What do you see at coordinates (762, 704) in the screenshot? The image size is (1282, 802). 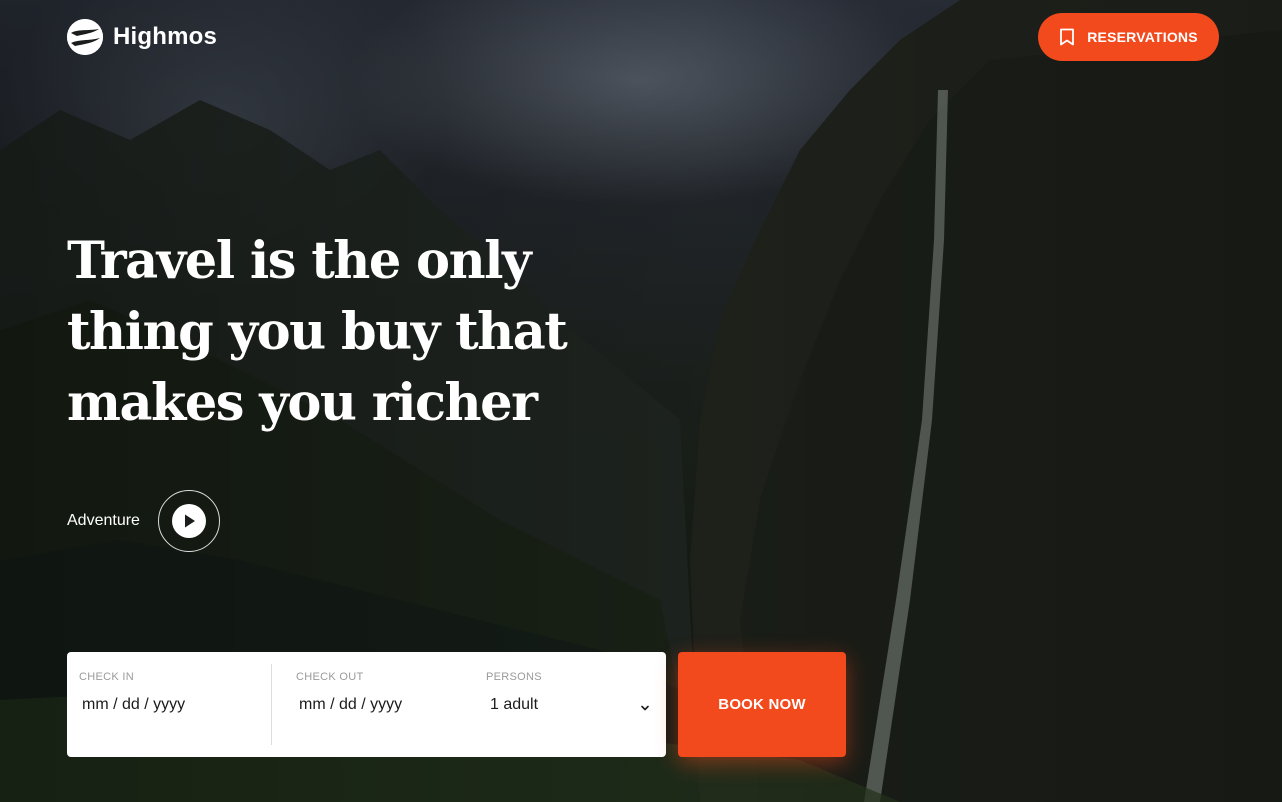 I see `book-now-button: BOOK NOW` at bounding box center [762, 704].